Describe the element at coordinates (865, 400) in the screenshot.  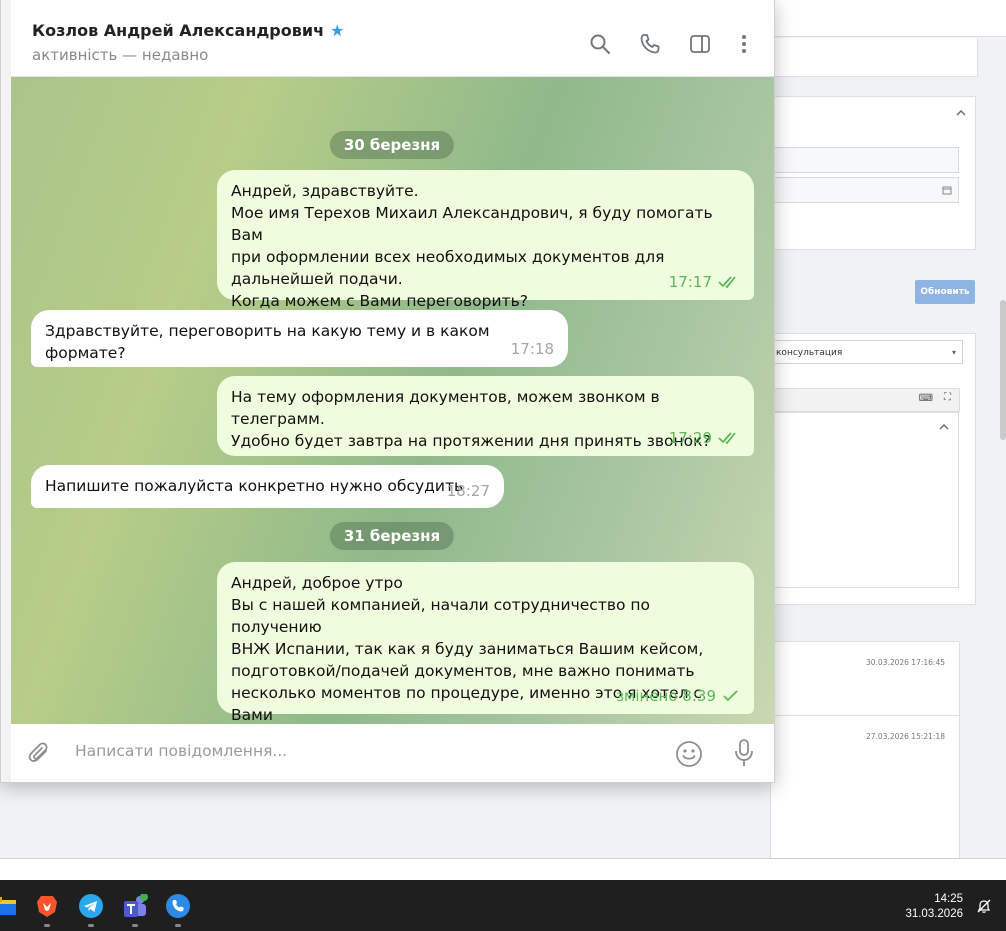
I see `editor-toolbar: ⌨ ⛶` at that location.